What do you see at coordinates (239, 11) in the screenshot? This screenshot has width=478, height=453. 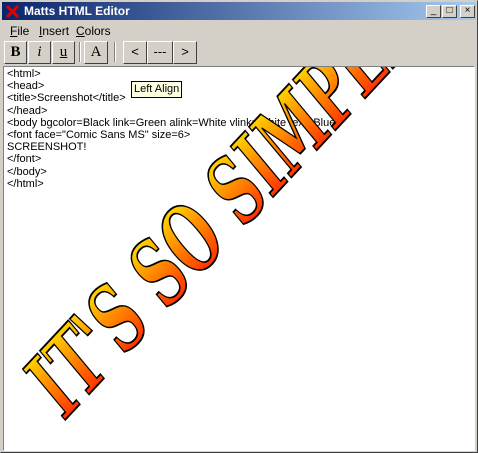 I see `title-bar: Matts HTML Editor _ □ ×` at bounding box center [239, 11].